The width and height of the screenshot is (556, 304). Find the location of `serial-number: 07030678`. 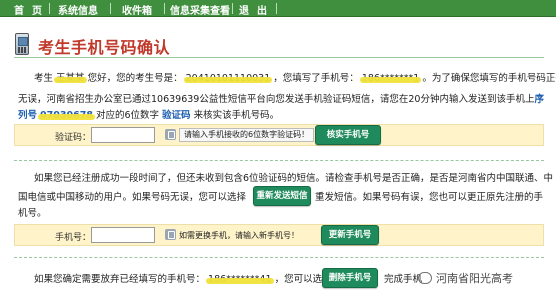

serial-number: 07030678 is located at coordinates (66, 115).